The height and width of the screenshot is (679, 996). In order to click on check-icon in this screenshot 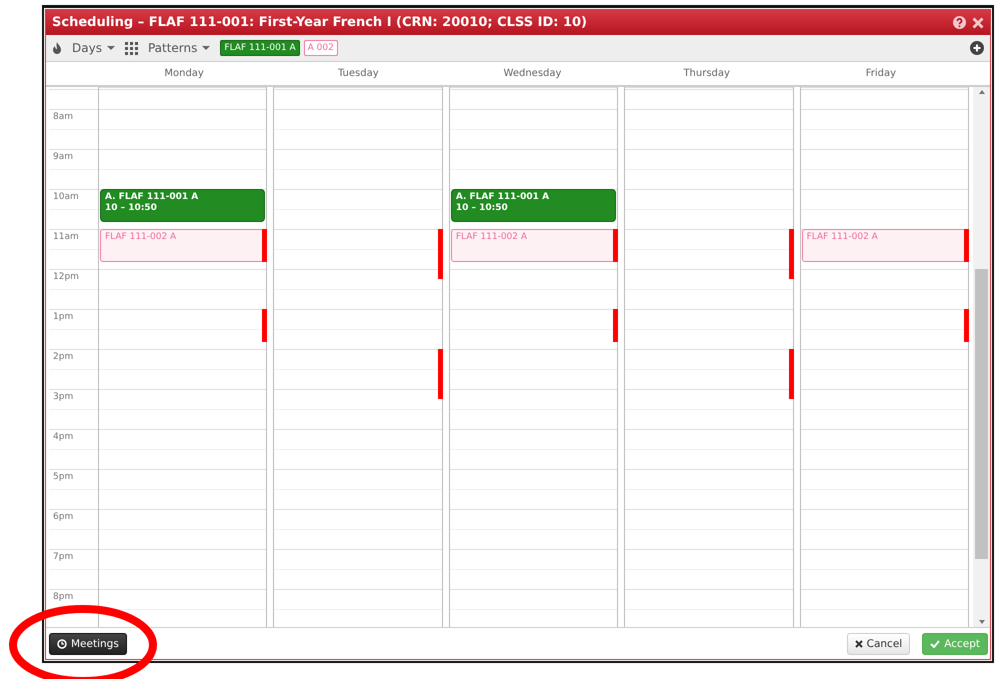, I will do `click(935, 644)`.